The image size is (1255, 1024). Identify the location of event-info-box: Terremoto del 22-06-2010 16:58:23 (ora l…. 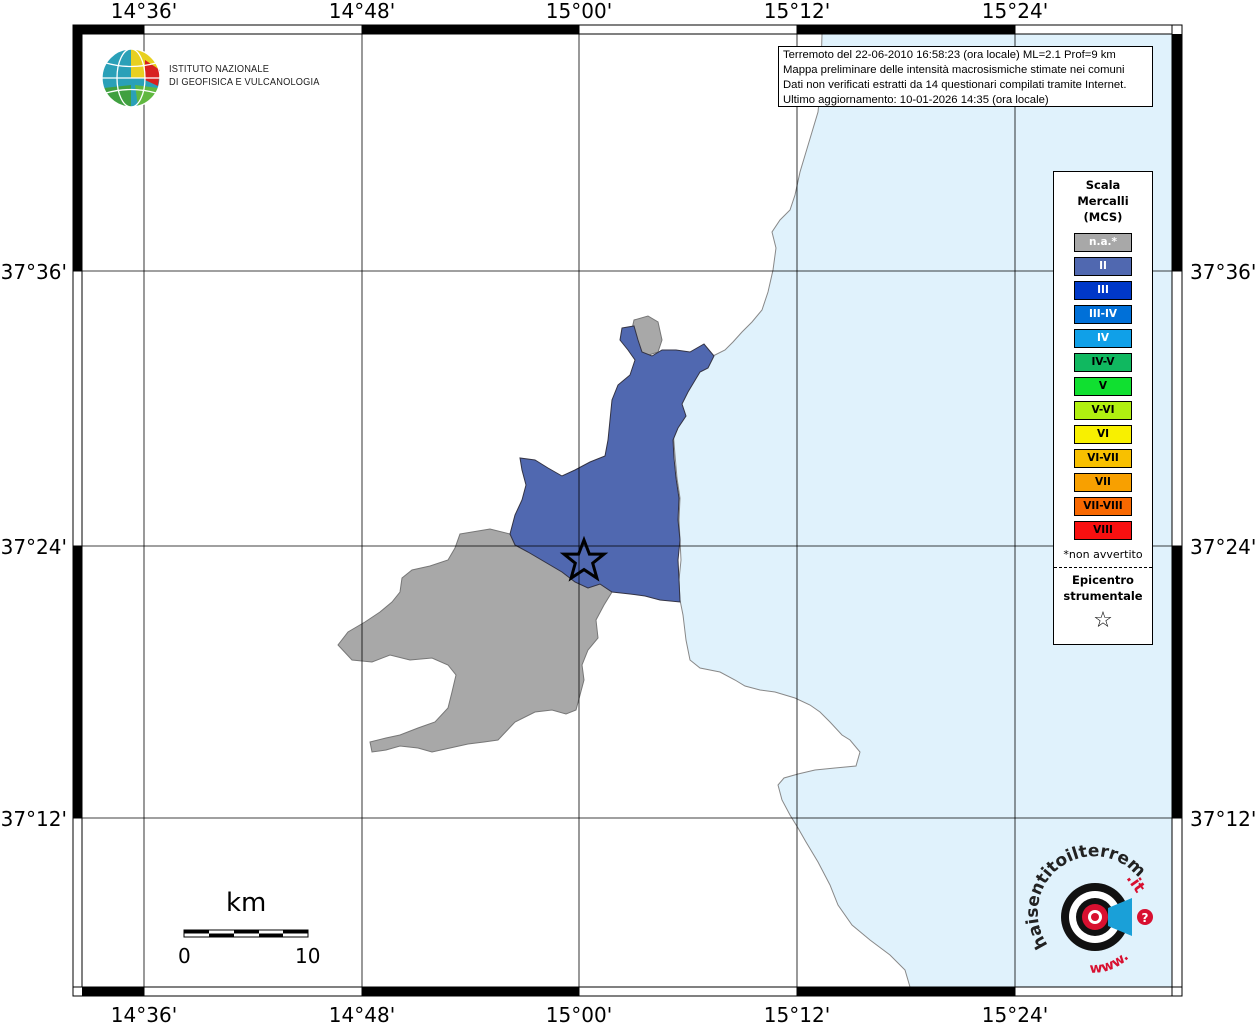
(965, 76).